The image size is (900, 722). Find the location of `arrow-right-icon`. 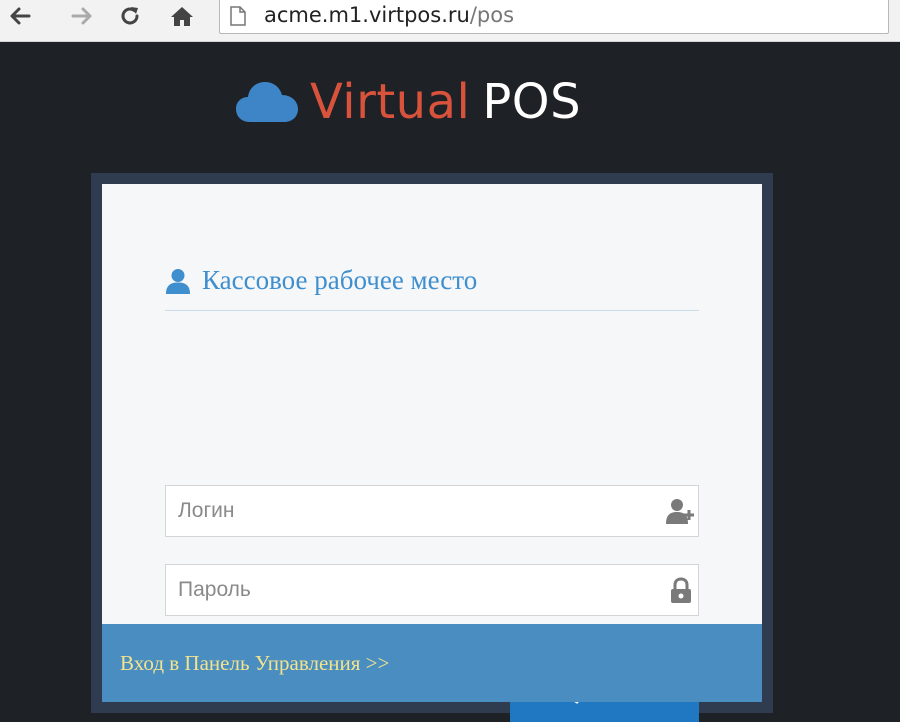

arrow-right-icon is located at coordinates (81, 16).